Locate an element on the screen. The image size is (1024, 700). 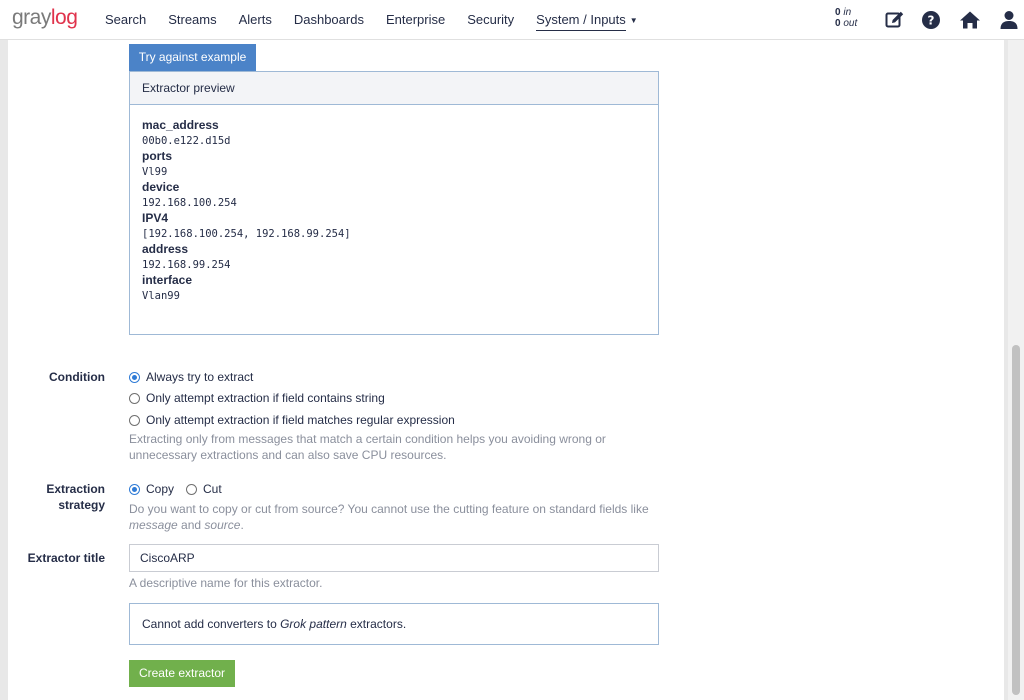
preview-field-key: interface is located at coordinates (167, 280).